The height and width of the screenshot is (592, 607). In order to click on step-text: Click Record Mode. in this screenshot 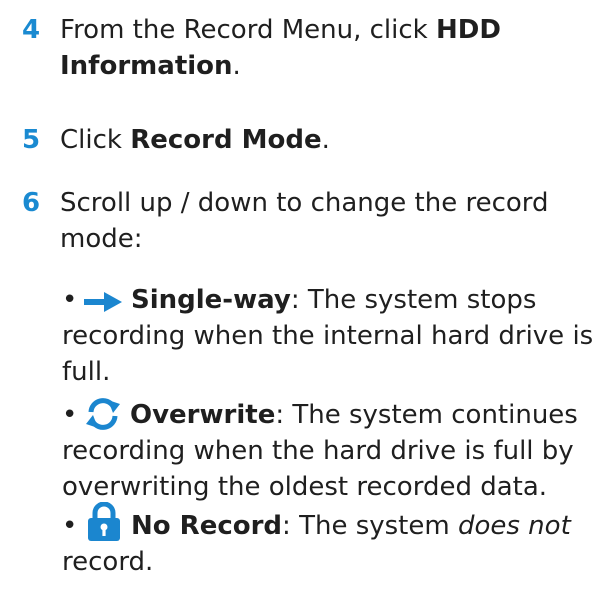, I will do `click(330, 140)`.